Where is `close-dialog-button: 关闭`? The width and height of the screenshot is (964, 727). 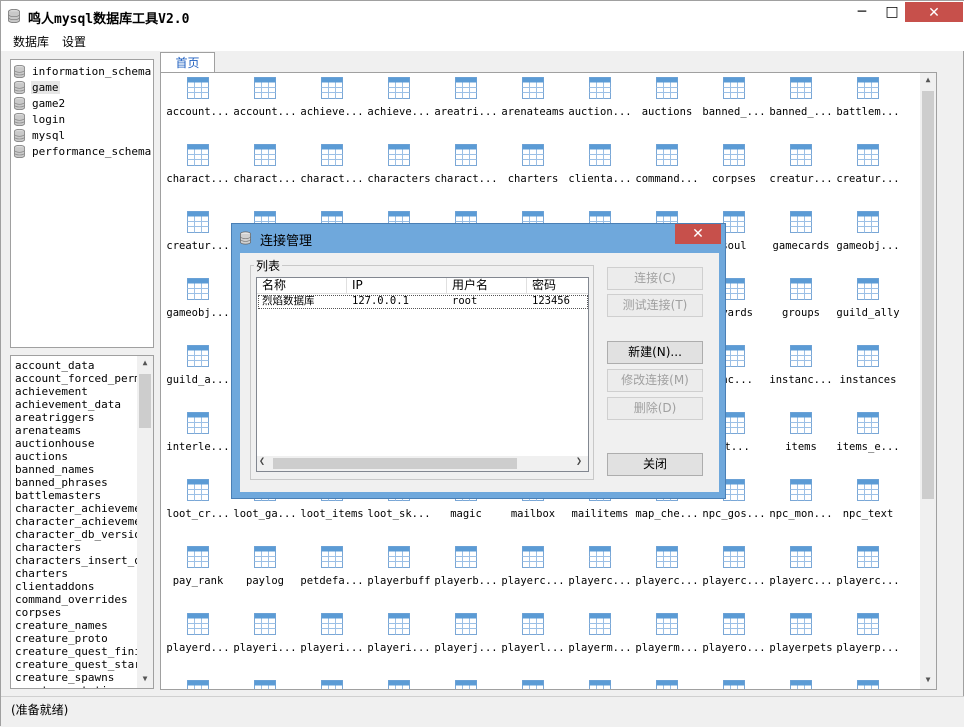
close-dialog-button: 关闭 is located at coordinates (655, 464).